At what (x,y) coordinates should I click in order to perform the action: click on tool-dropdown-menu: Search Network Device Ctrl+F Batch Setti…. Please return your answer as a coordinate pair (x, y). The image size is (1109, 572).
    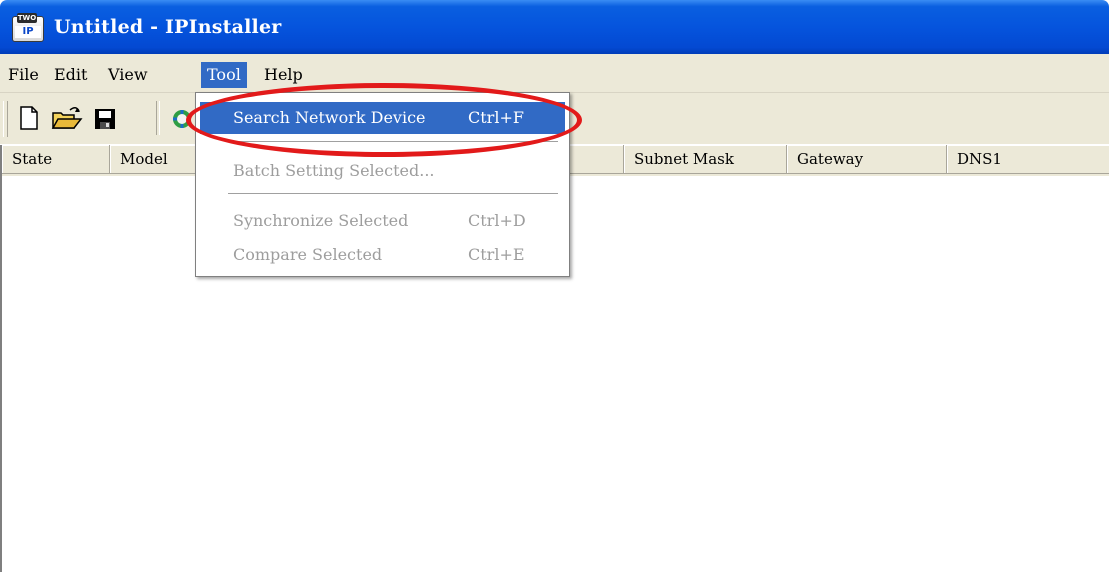
    Looking at the image, I should click on (382, 184).